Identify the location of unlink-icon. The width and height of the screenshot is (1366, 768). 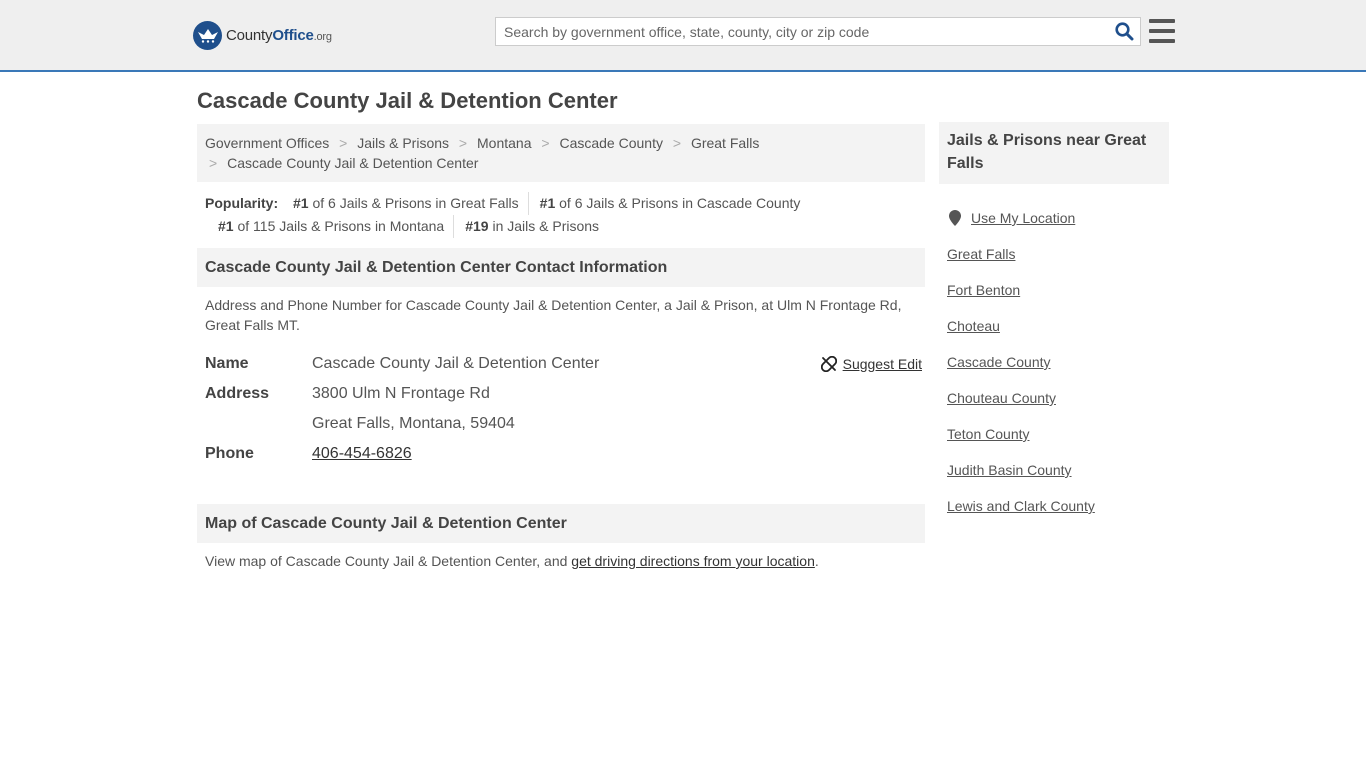
(828, 364).